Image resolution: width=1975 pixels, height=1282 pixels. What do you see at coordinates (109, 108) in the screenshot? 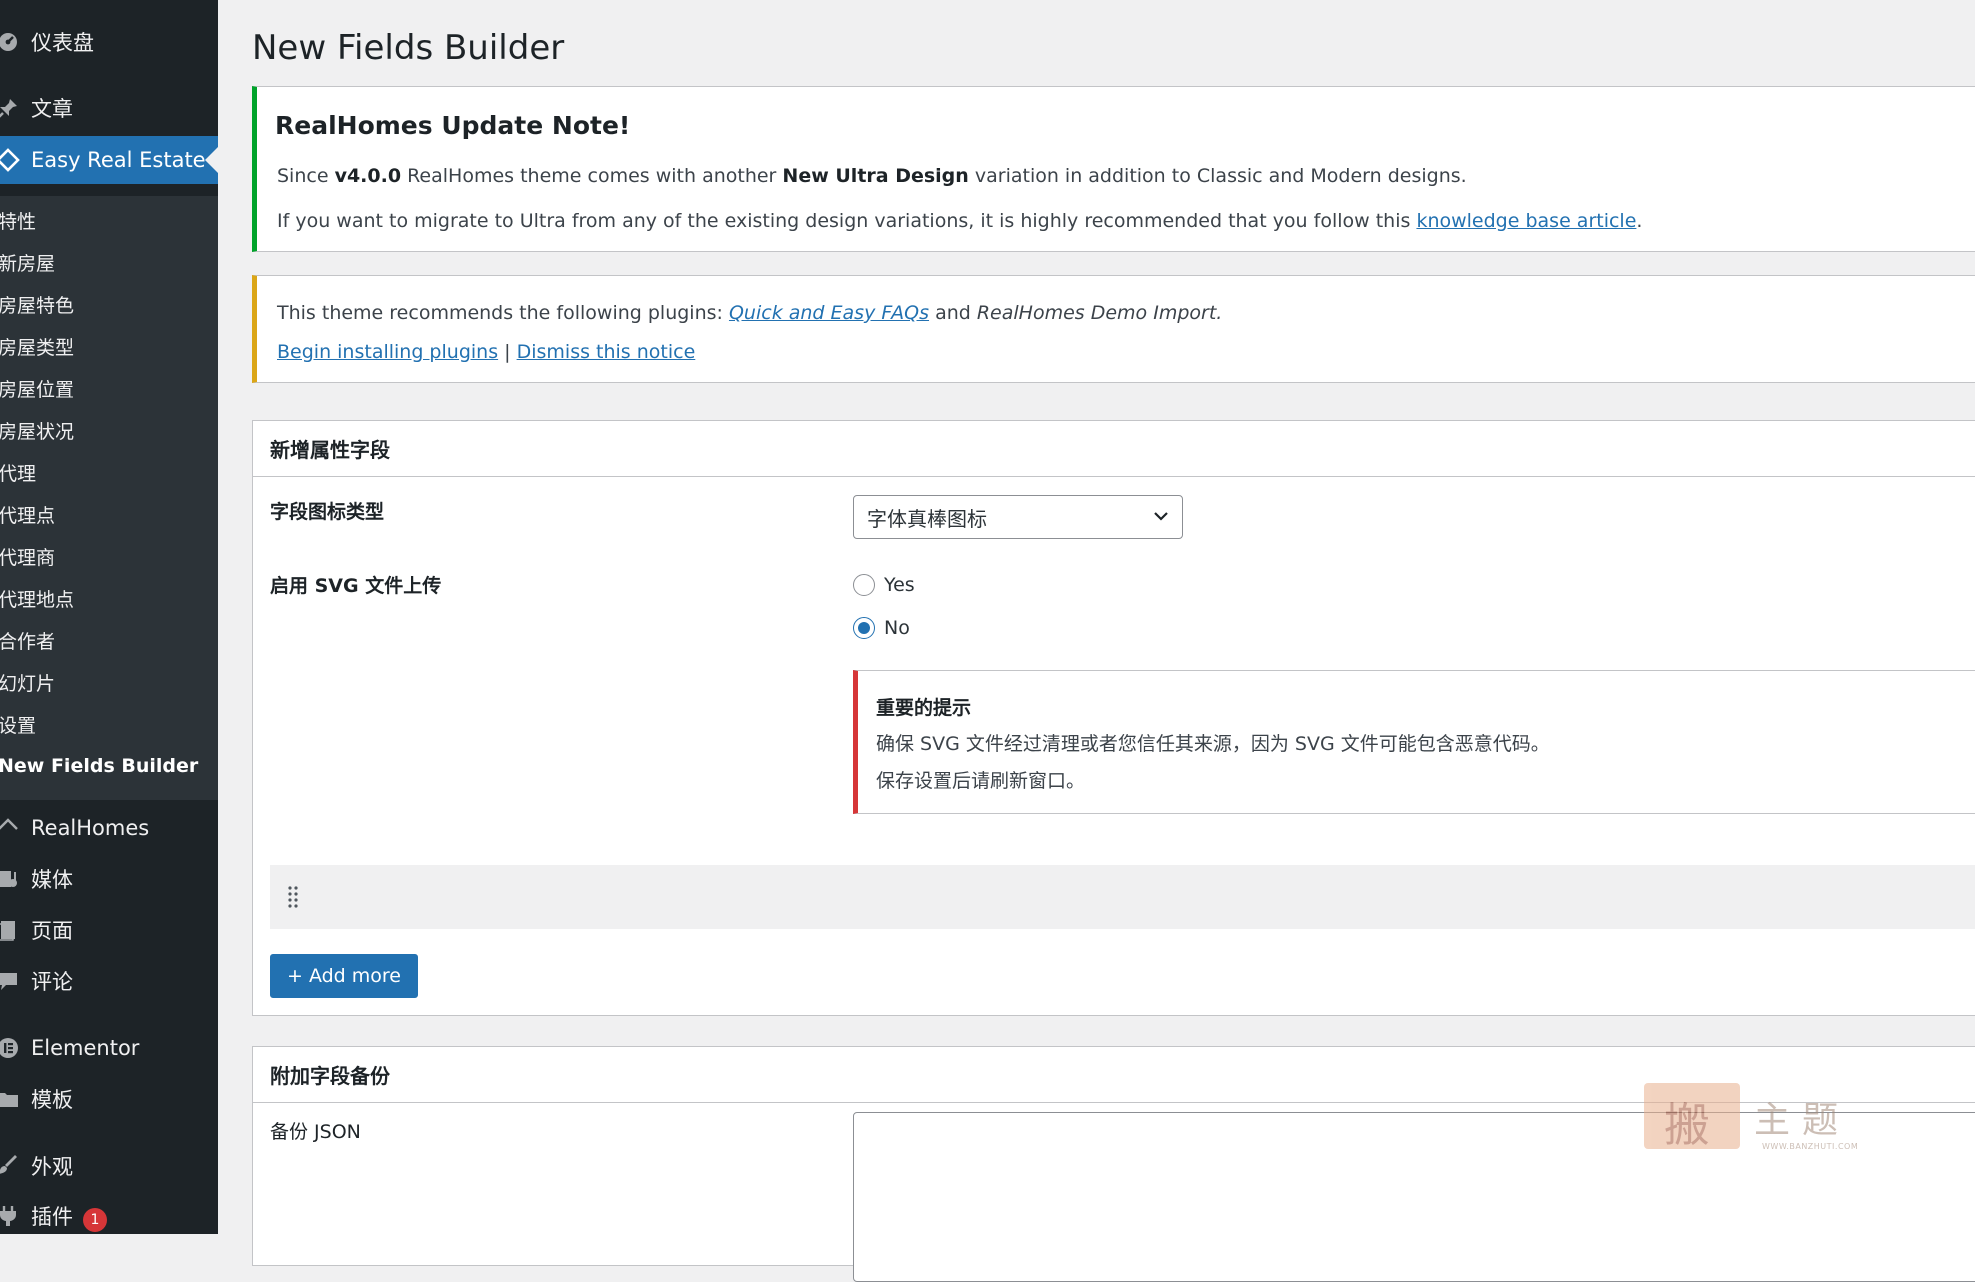
I see `menu-posts: 文章` at bounding box center [109, 108].